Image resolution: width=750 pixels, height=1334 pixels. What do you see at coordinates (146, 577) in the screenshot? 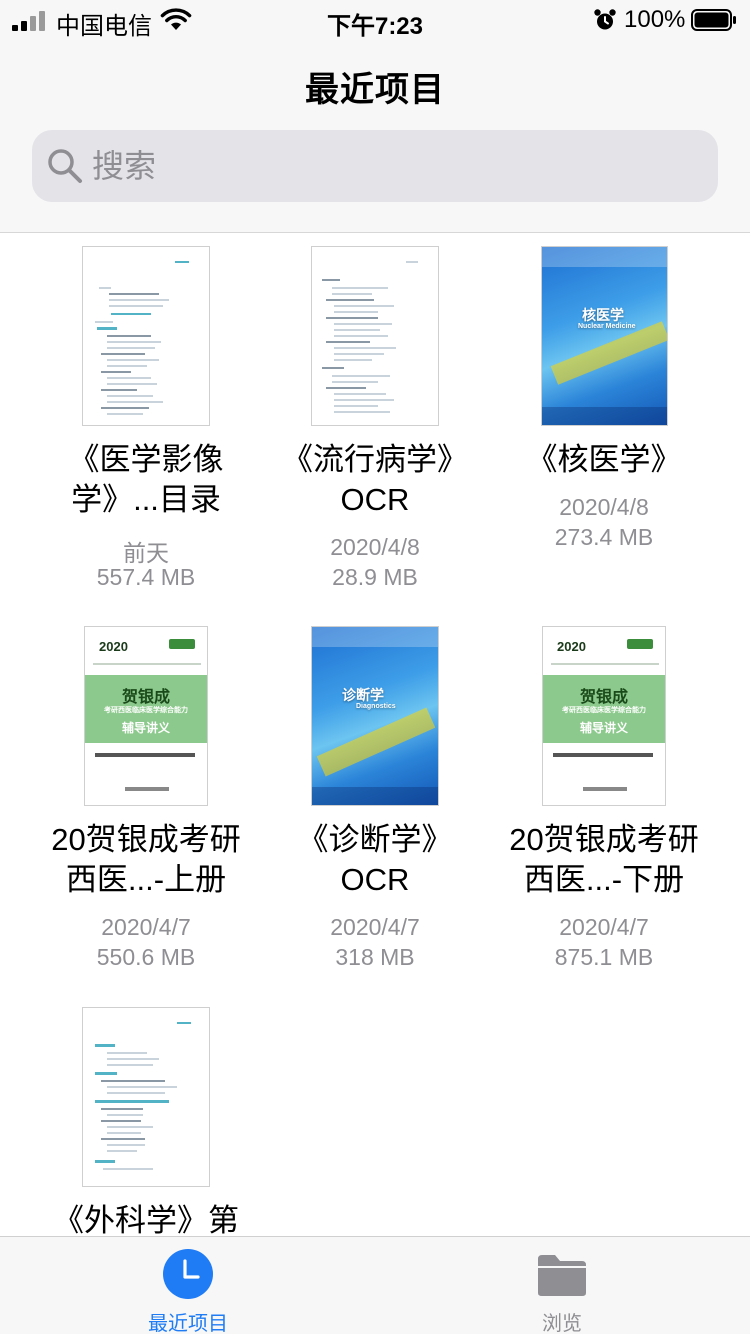
I see `file-size: 557.4 MB` at bounding box center [146, 577].